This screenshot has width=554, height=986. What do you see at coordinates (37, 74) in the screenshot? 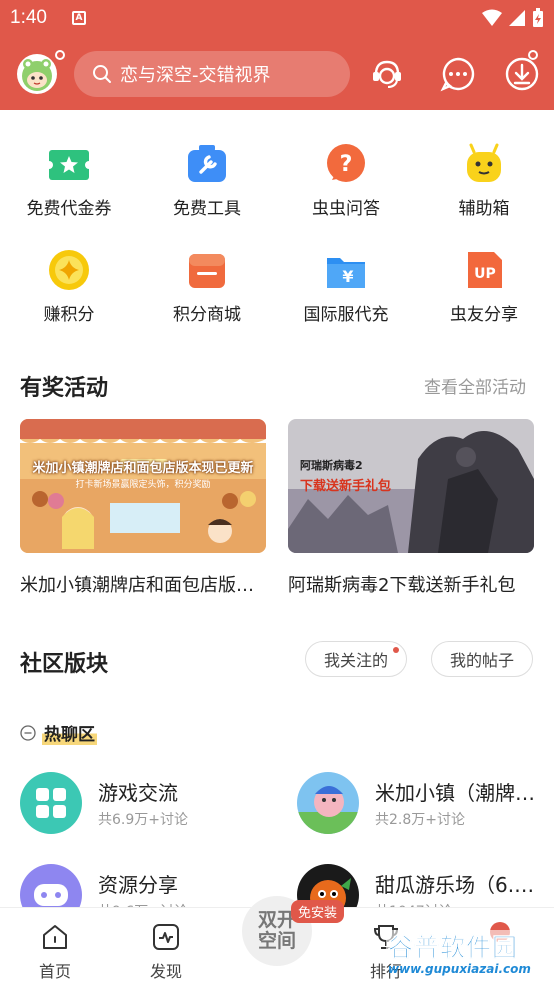
I see `user-avatar` at bounding box center [37, 74].